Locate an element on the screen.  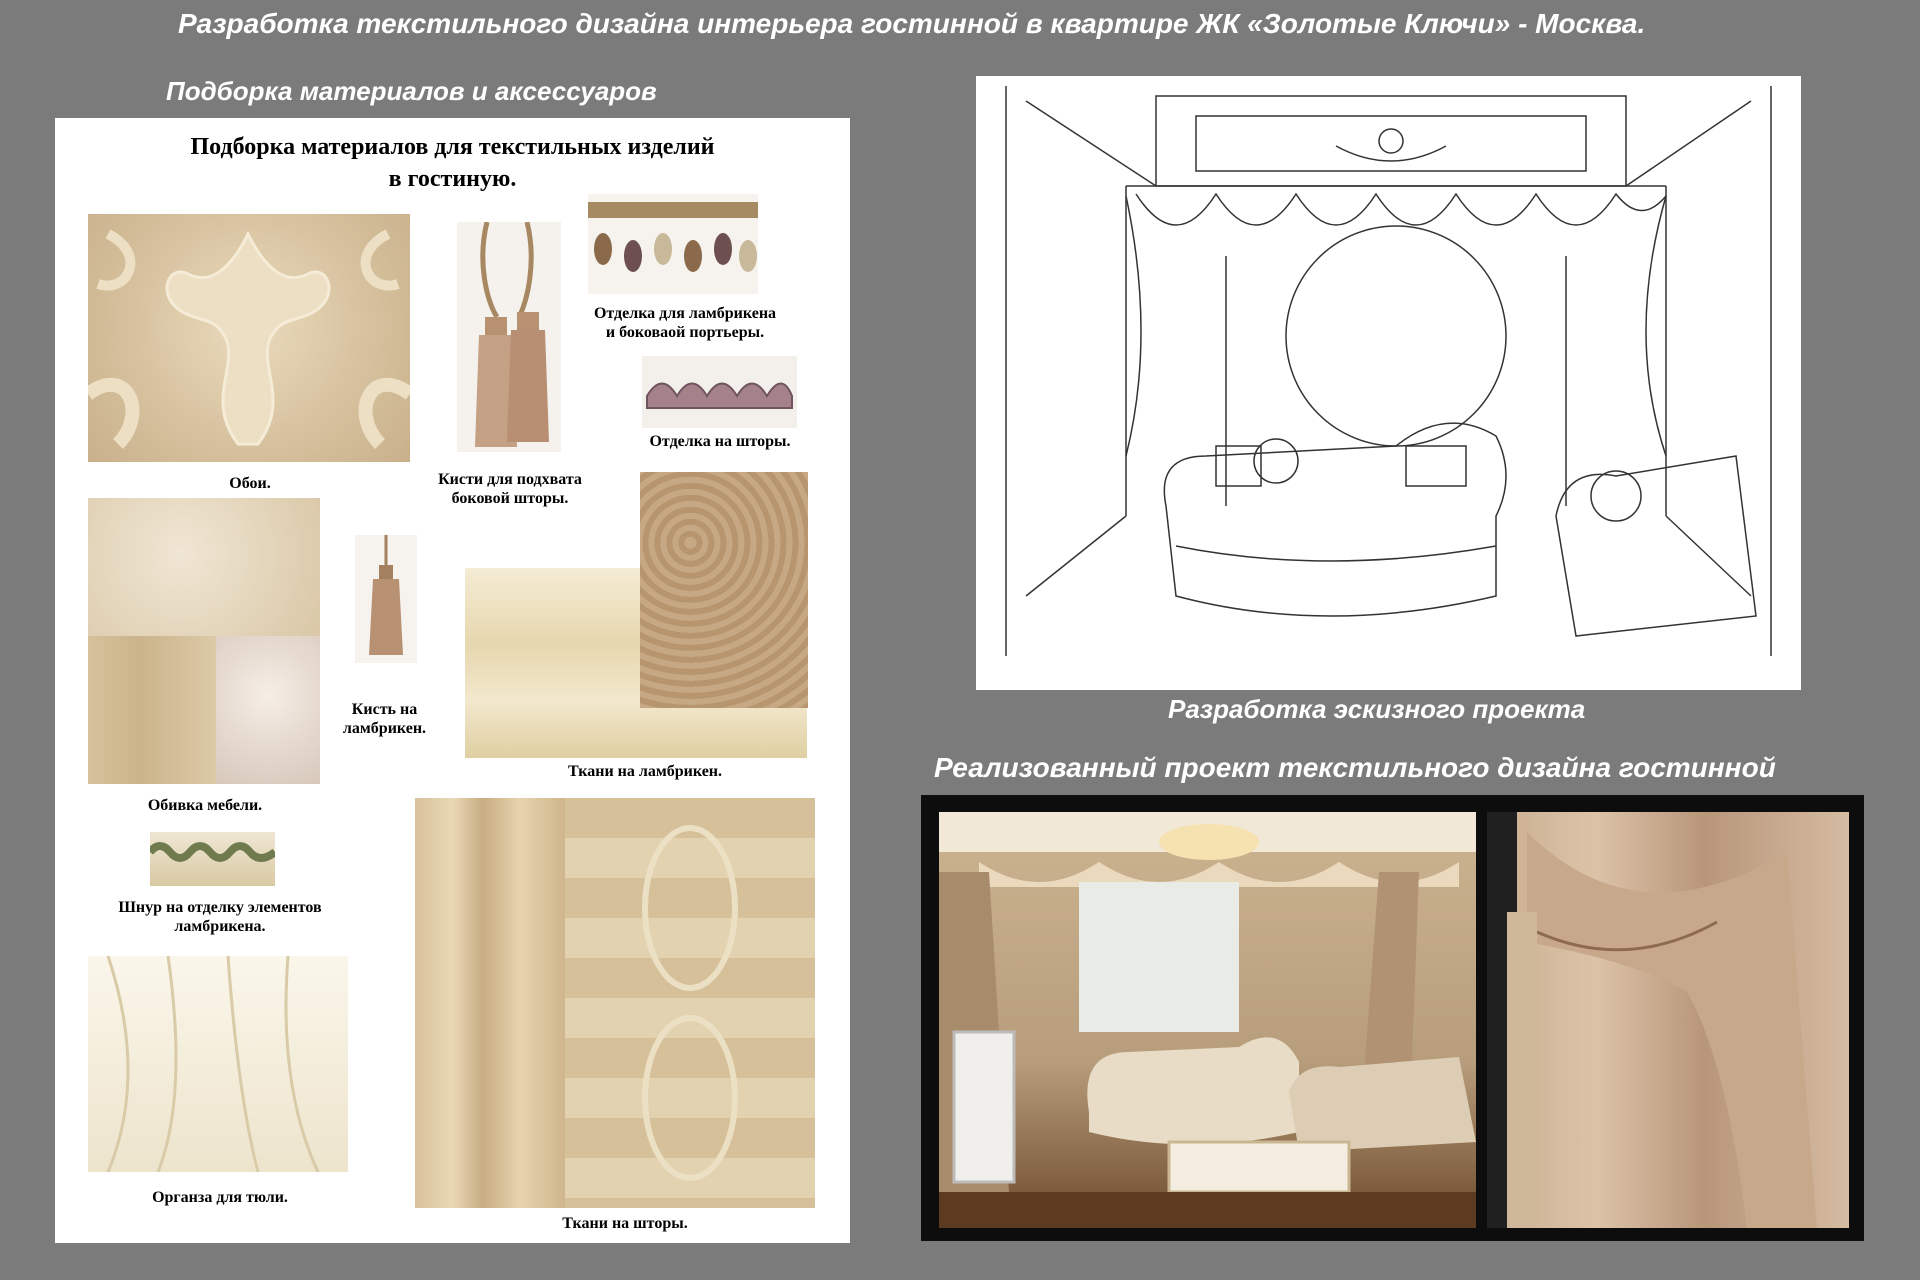
fringe-trim-swatch is located at coordinates (673, 244).